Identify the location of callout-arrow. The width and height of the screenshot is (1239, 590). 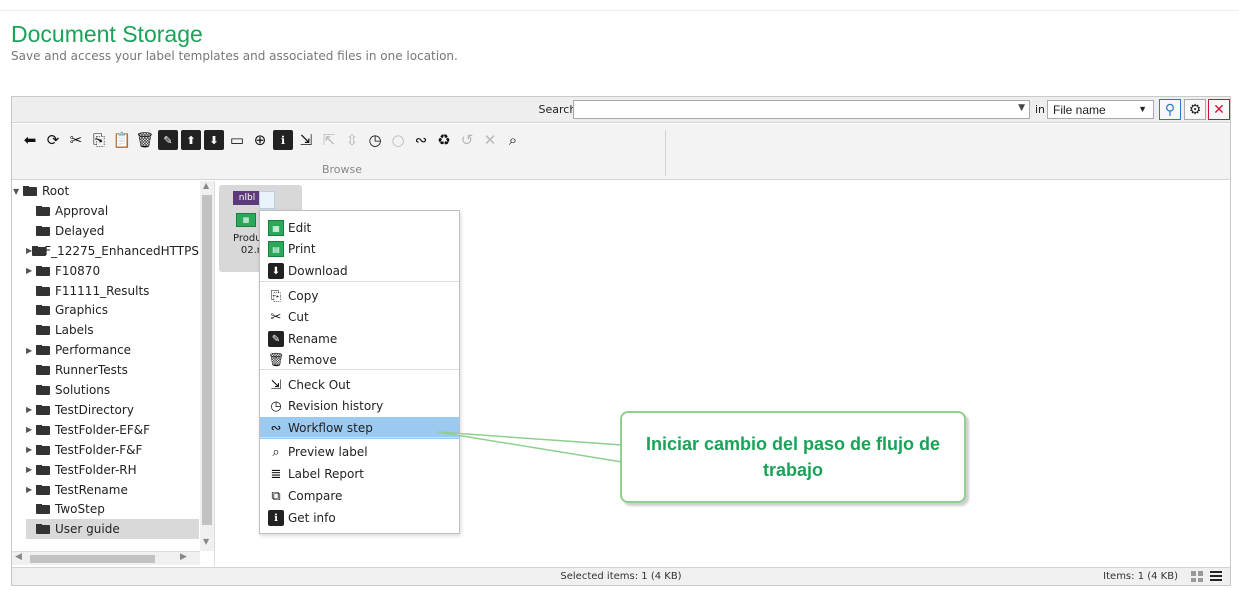
(530, 447).